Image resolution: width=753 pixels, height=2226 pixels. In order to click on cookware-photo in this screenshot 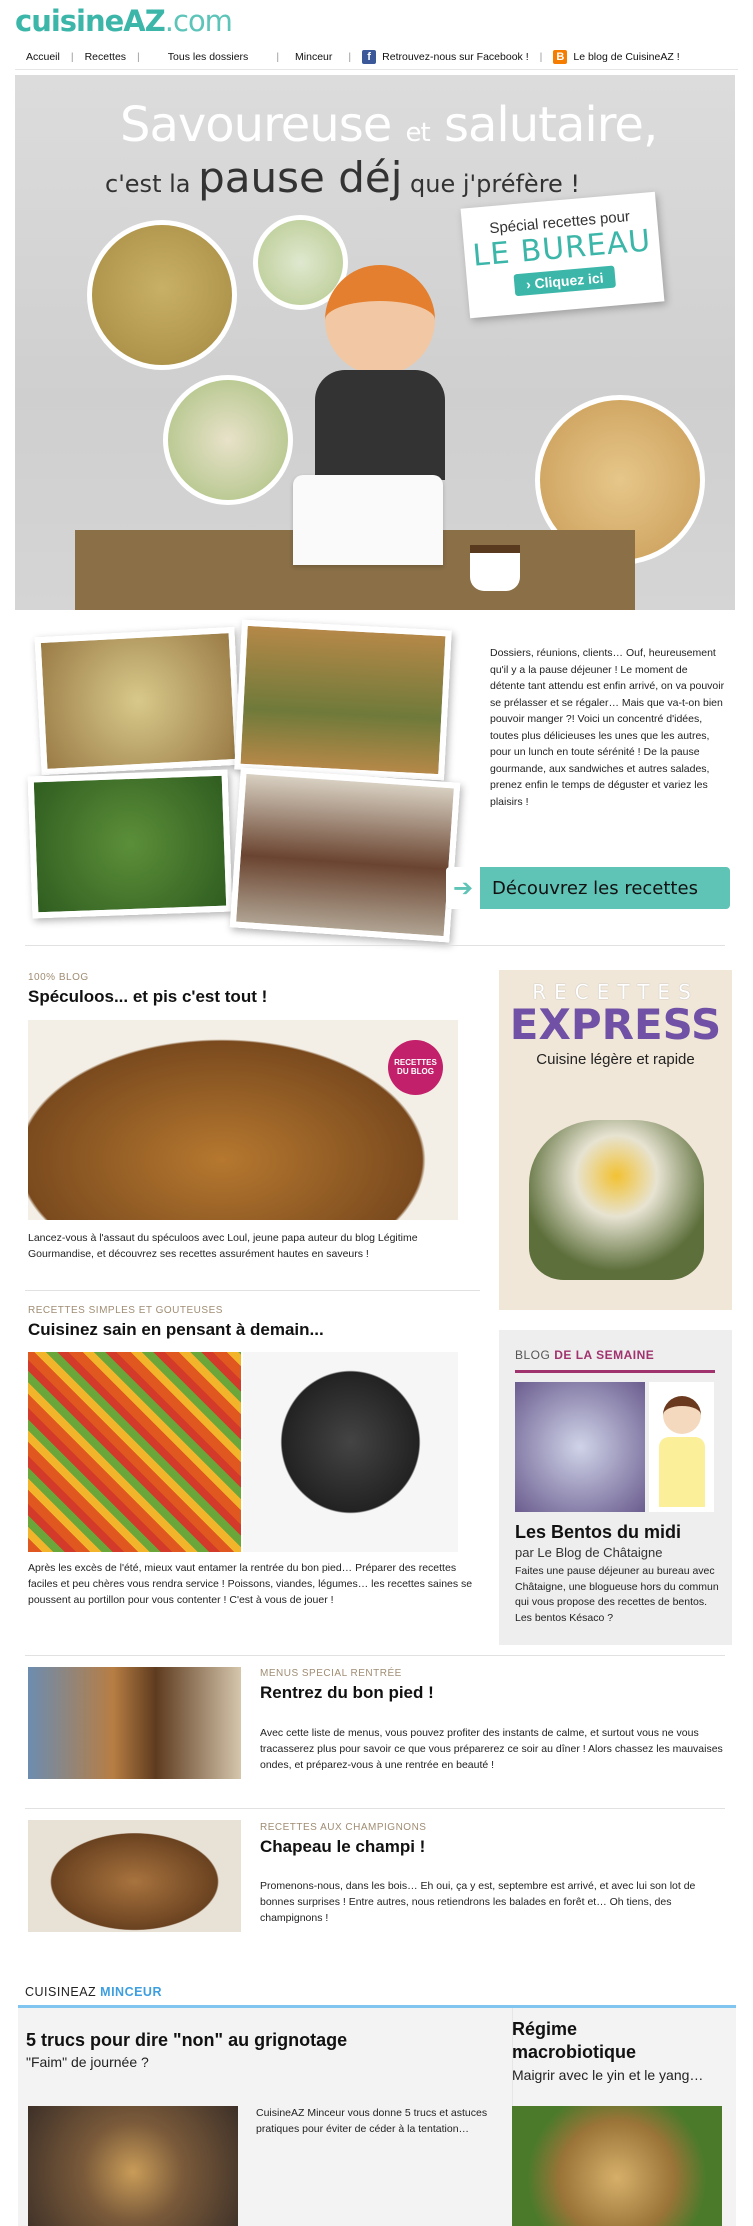, I will do `click(350, 1452)`.